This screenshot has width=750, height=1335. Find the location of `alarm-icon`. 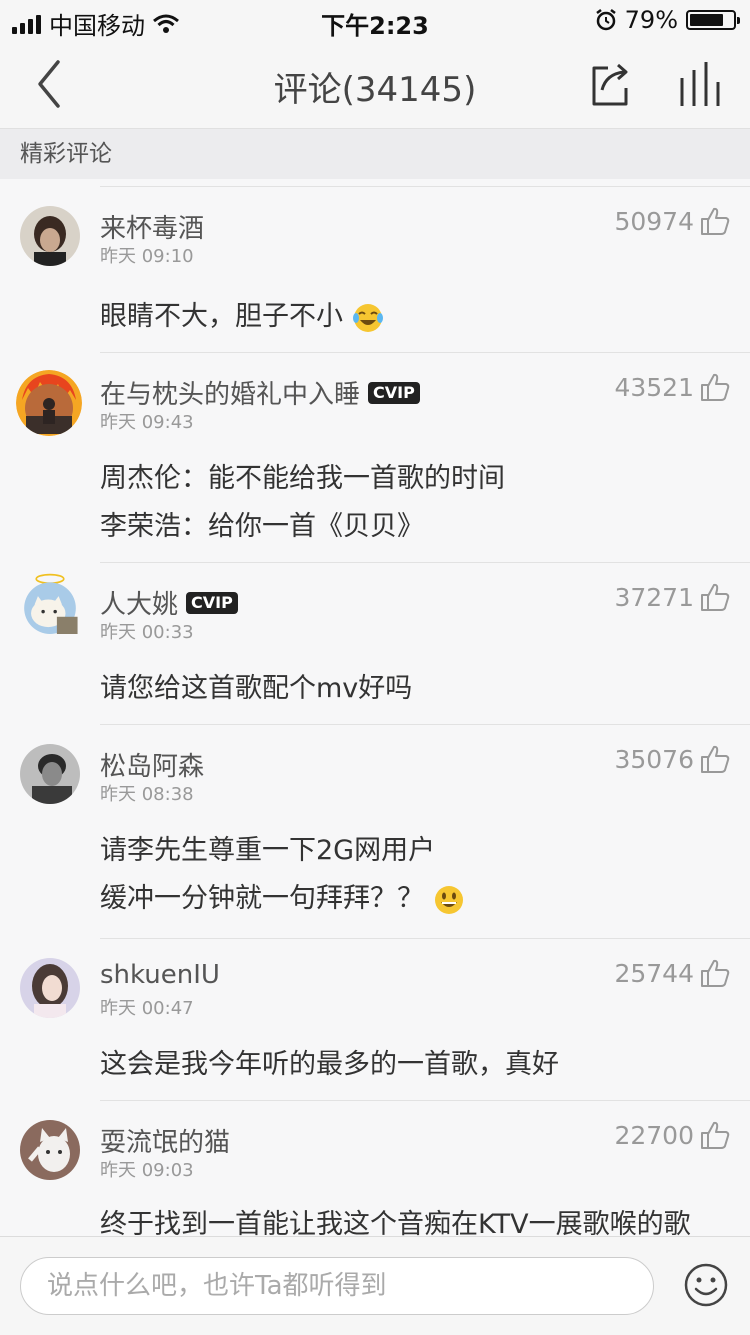

alarm-icon is located at coordinates (605, 20).